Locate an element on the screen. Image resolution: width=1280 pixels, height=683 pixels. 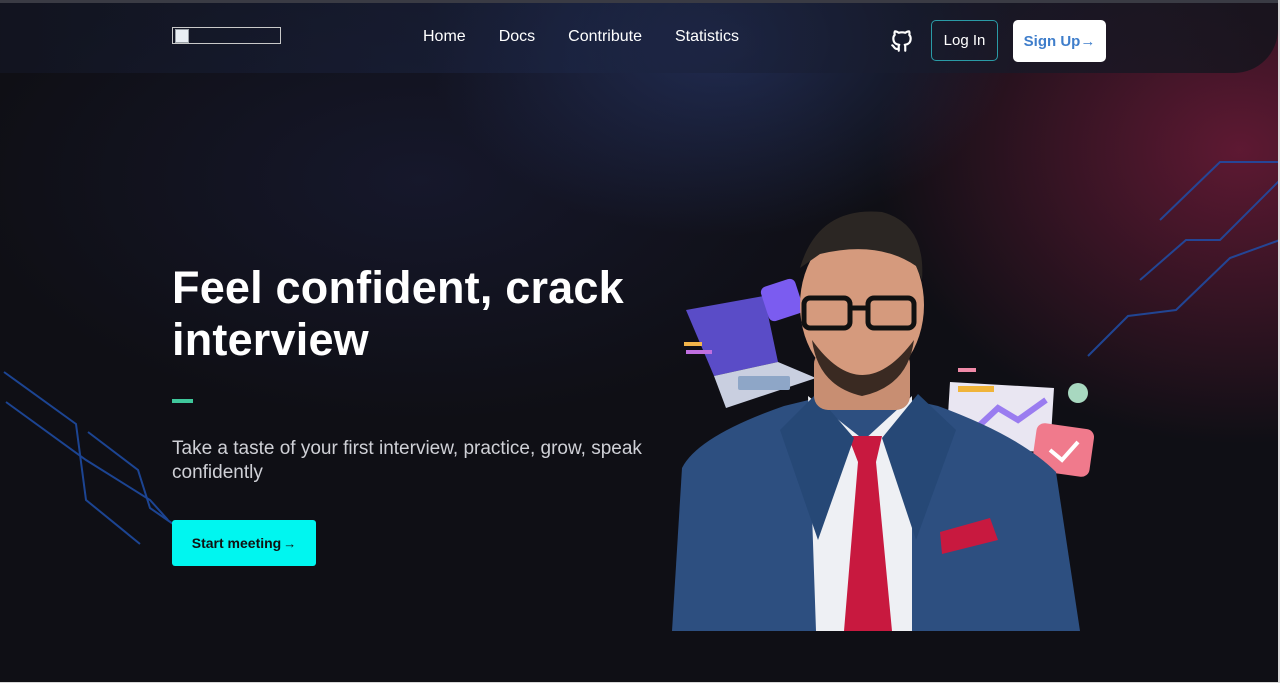
signup-button: Sign Up → is located at coordinates (1059, 41).